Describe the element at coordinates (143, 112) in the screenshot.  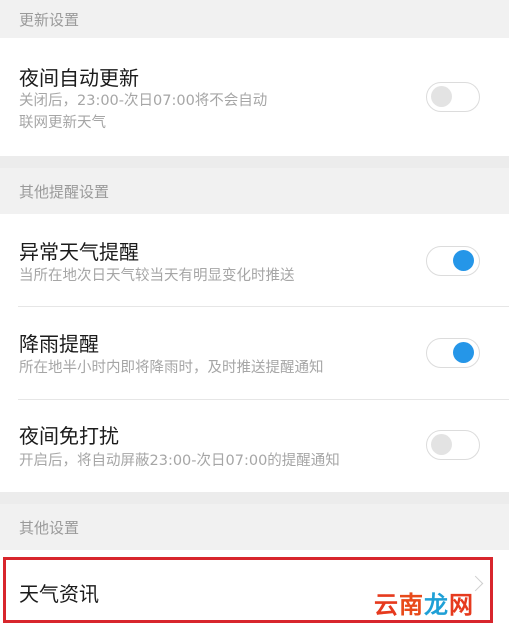
I see `night-auto-update-description: 关闭后，23:00-次日07:00将不会自动 联网更新天气` at that location.